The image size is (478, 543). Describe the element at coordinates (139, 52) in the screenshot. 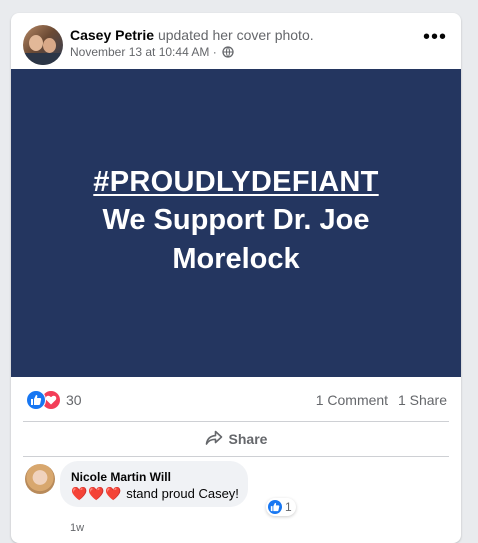

I see `post-timestamp: November 13 at 10:44 AM` at that location.